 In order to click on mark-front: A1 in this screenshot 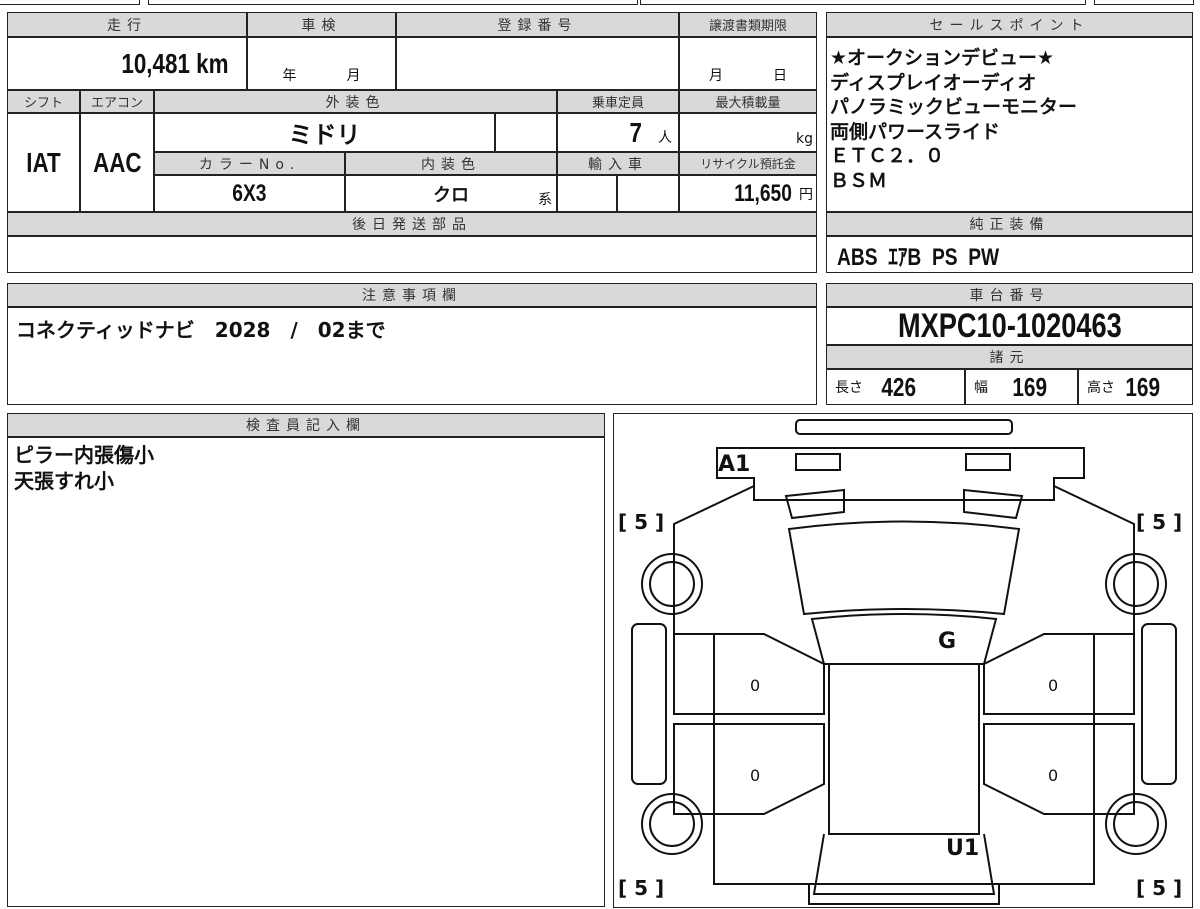, I will do `click(734, 464)`.